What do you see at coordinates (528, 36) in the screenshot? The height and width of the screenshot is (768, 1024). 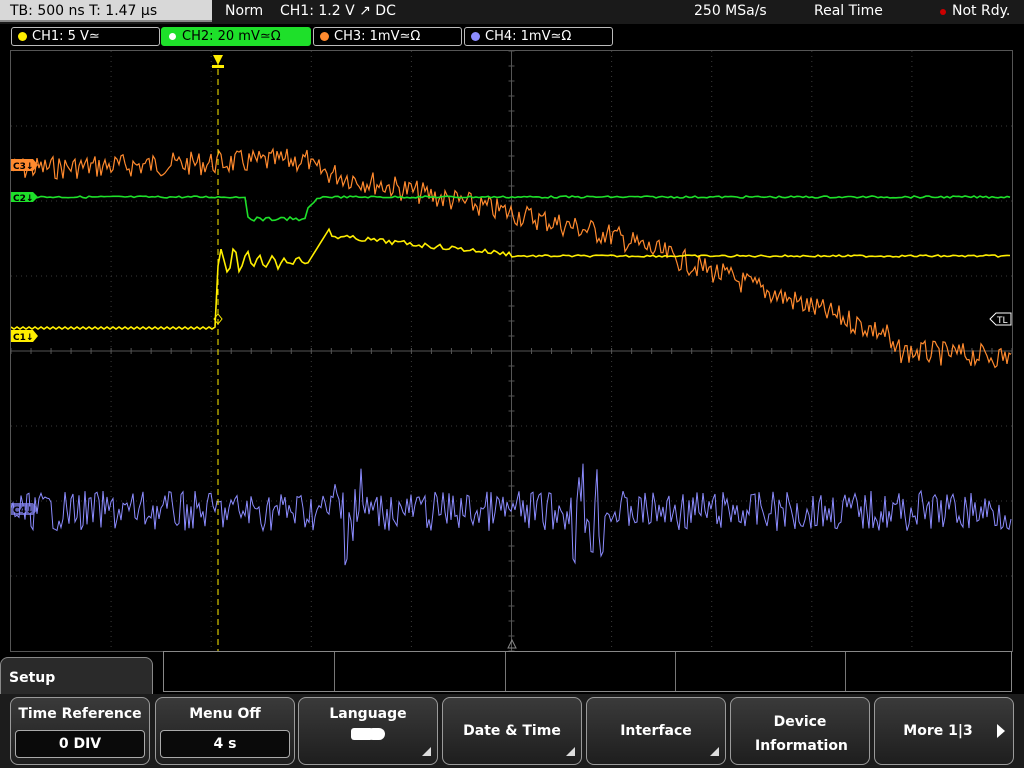 I see `ch4-label: CH4: 1mV≃Ω` at bounding box center [528, 36].